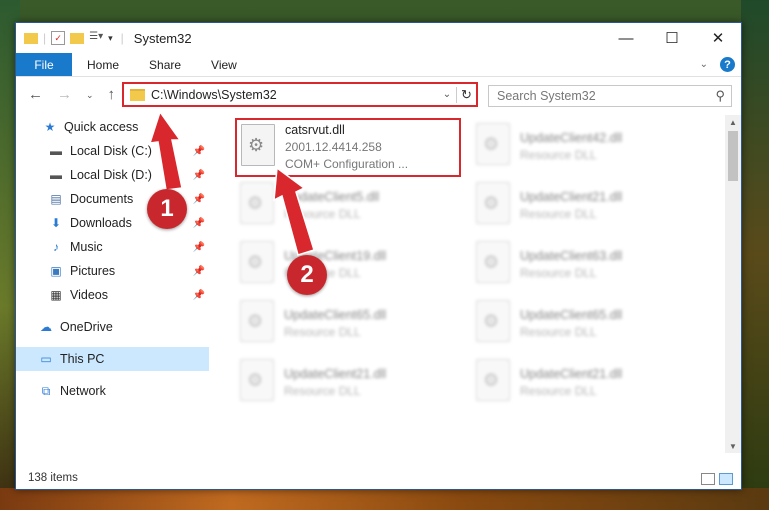 This screenshot has width=769, height=510. I want to click on file-details: UpdateClient42.dll Resource DLL, so click(571, 147).